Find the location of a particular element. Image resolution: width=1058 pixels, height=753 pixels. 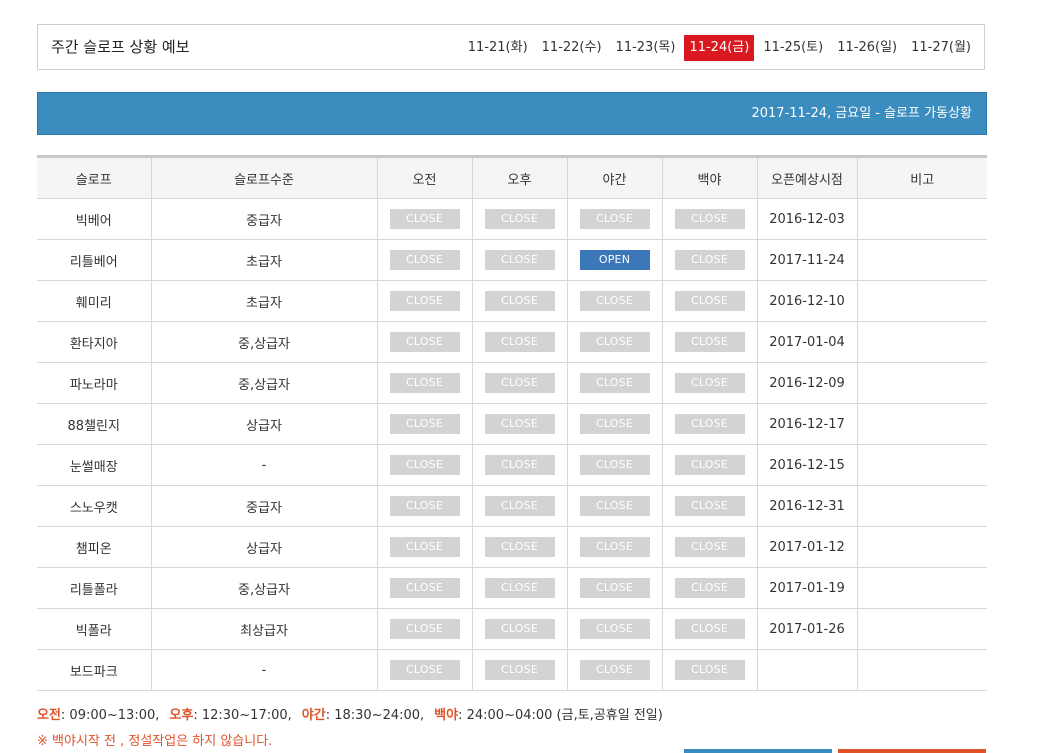

date-tab: 11-22(수) is located at coordinates (572, 48).